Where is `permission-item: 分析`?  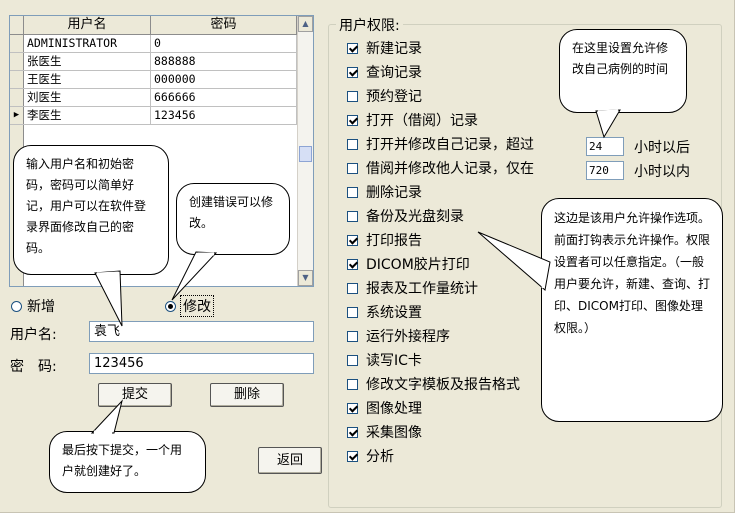 permission-item: 分析 is located at coordinates (370, 456).